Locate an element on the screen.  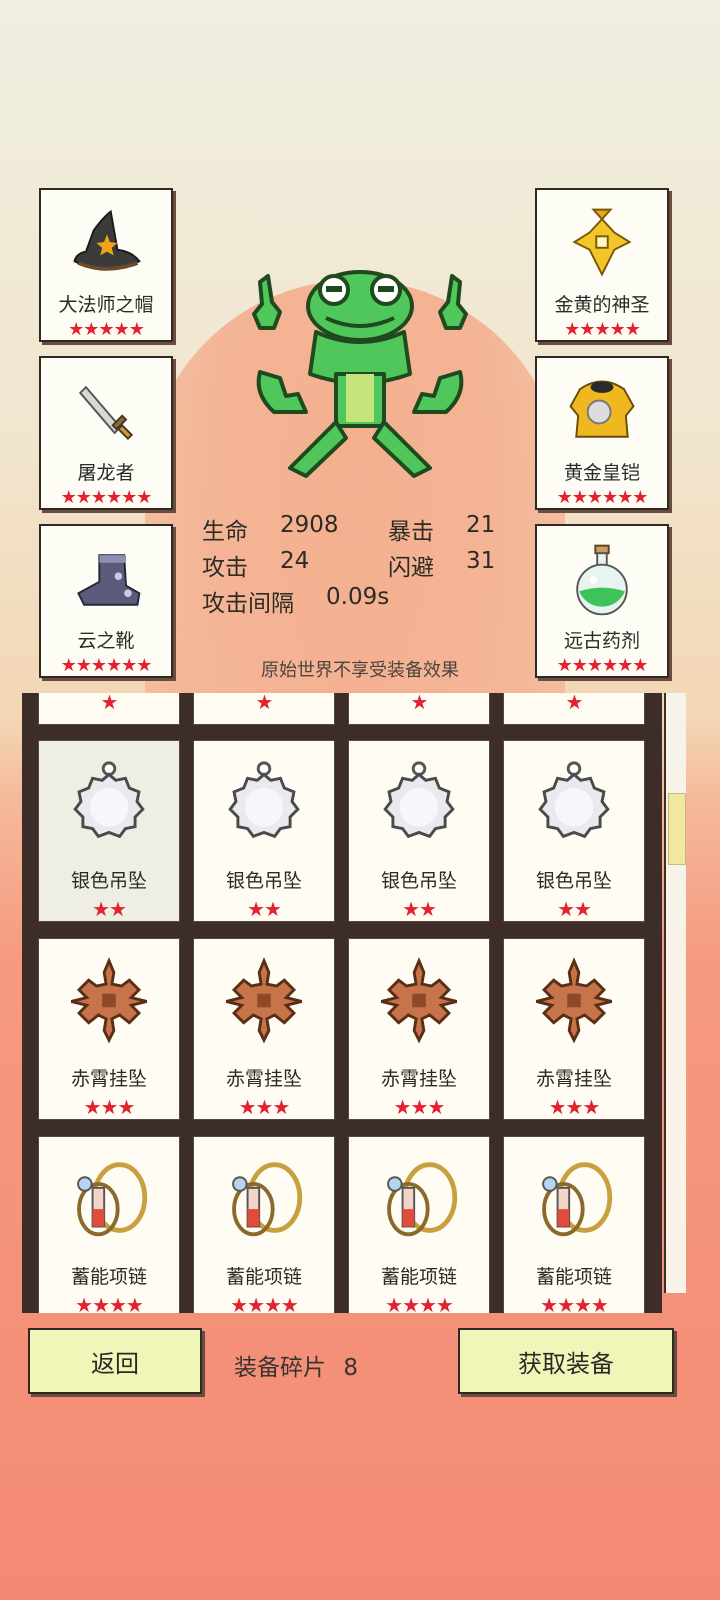
golden-armor-icon is located at coordinates (602, 409).